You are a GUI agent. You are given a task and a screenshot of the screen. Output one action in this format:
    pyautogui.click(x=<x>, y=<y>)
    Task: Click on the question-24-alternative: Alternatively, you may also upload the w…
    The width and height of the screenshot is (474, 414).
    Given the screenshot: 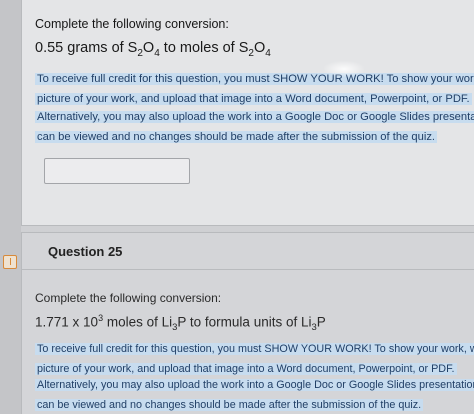 What is the action you would take?
    pyautogui.click(x=254, y=127)
    